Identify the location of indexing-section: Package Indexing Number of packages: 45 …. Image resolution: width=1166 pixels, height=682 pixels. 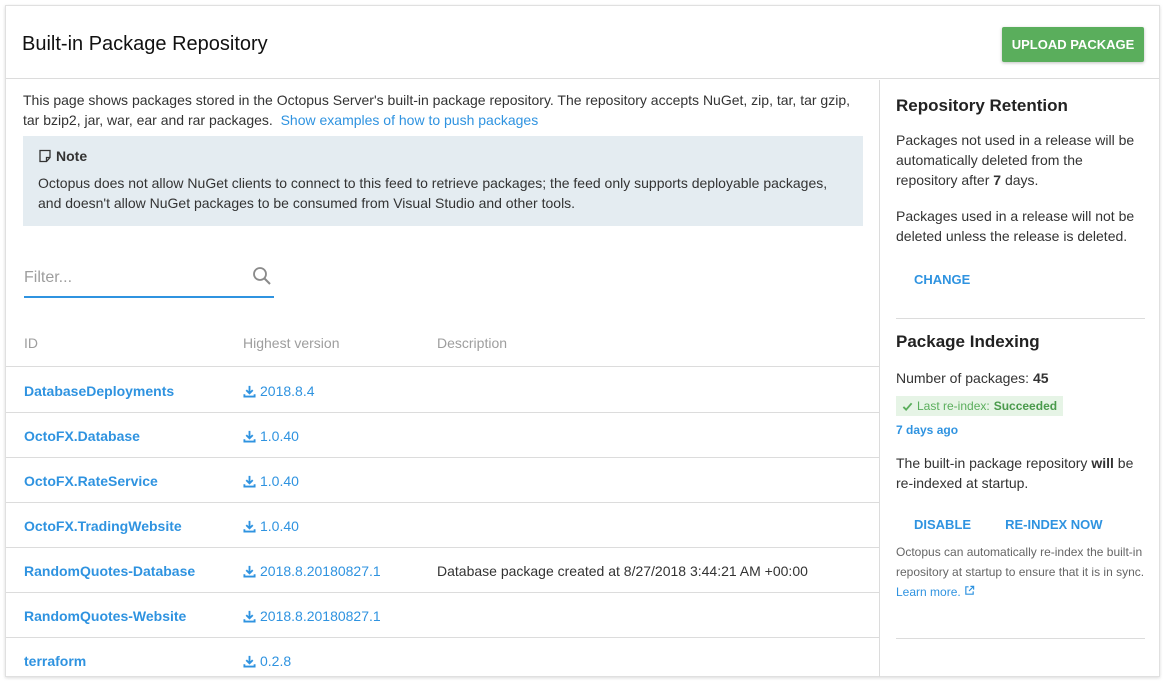
(1020, 467).